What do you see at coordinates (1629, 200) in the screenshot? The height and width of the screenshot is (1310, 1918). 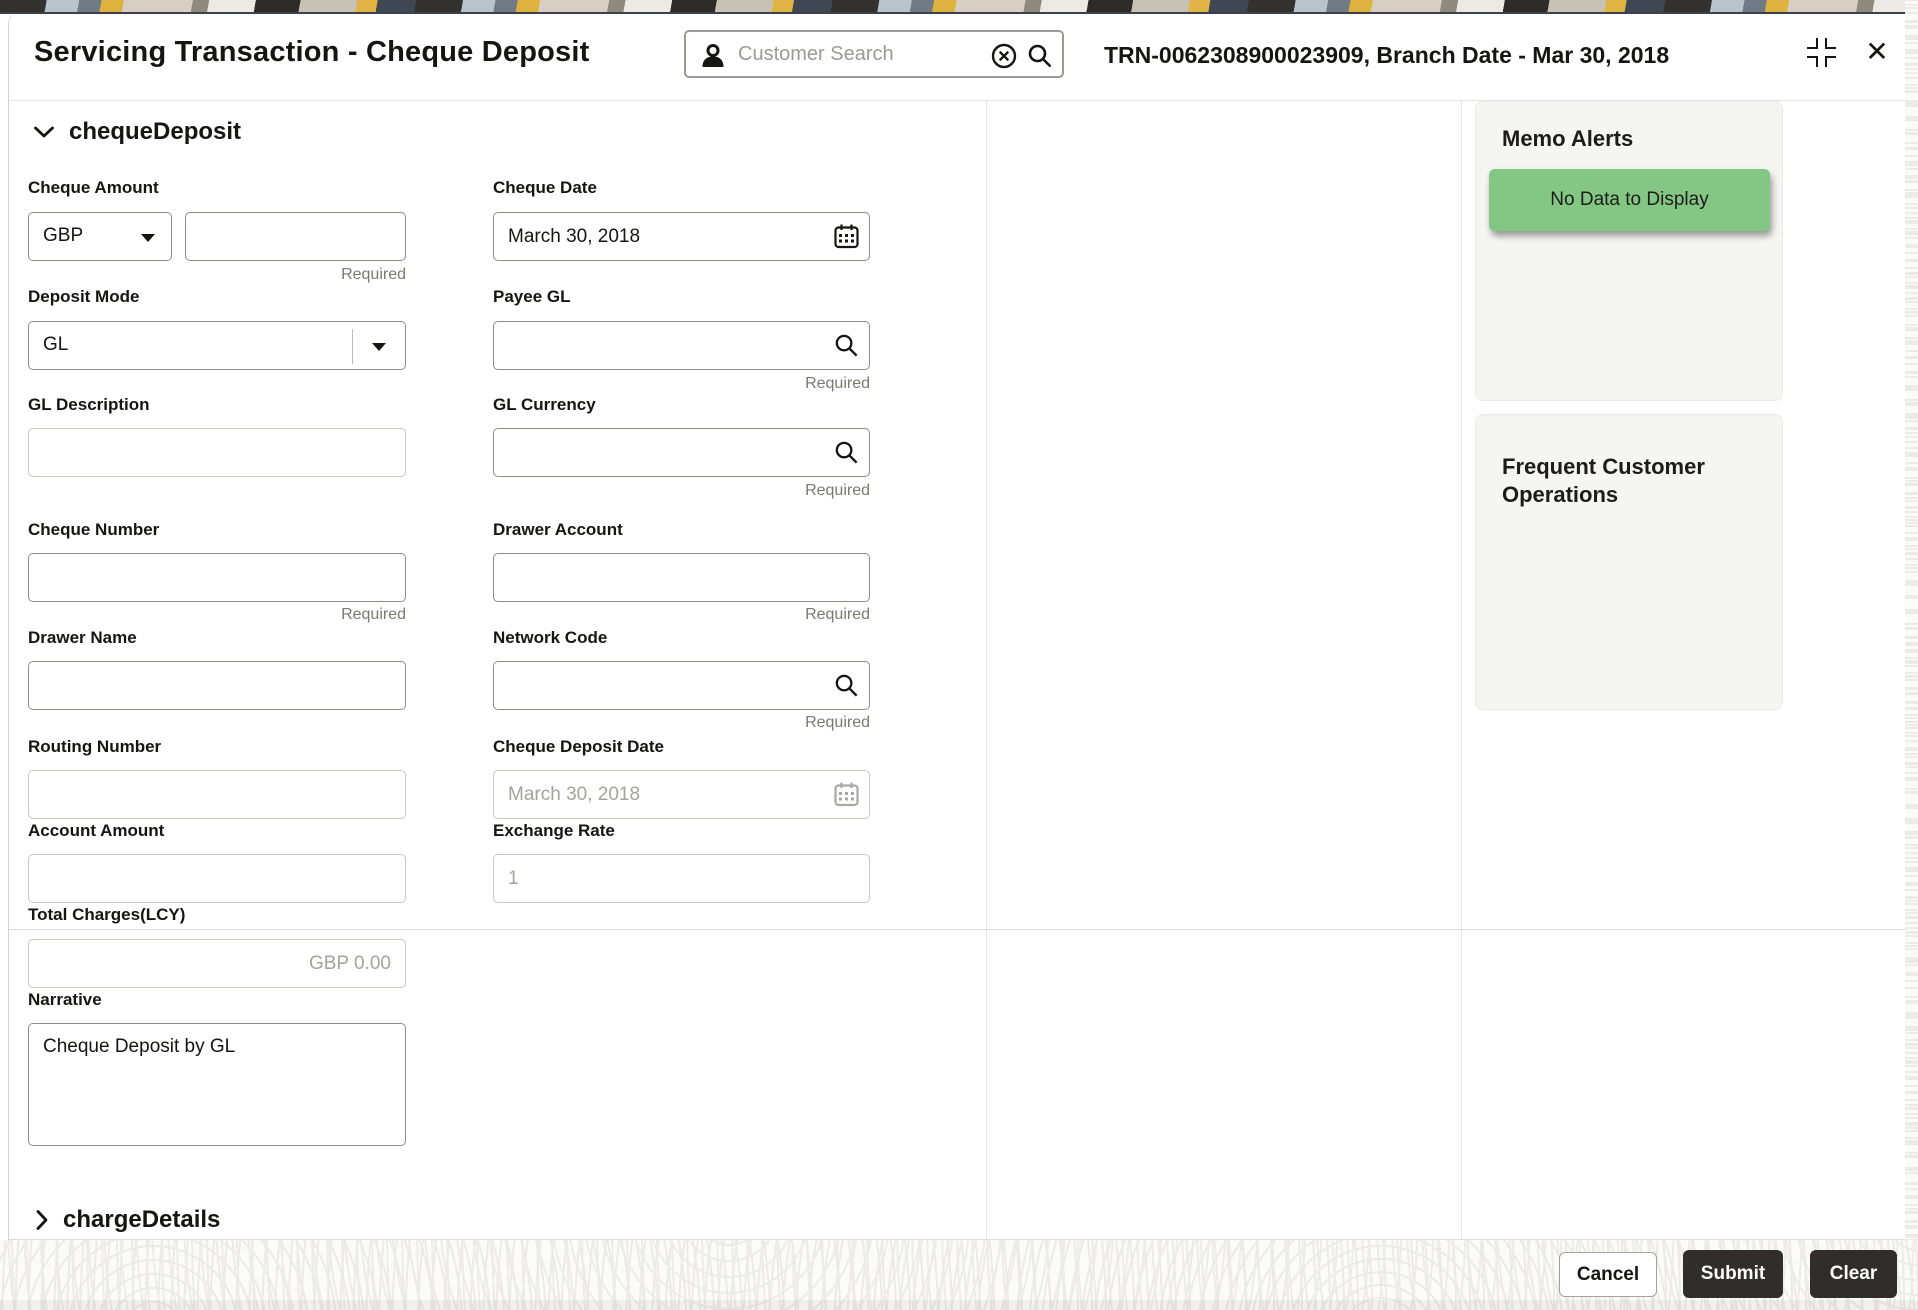 I see `memo-alerts-empty-banner: No Data to Display` at bounding box center [1629, 200].